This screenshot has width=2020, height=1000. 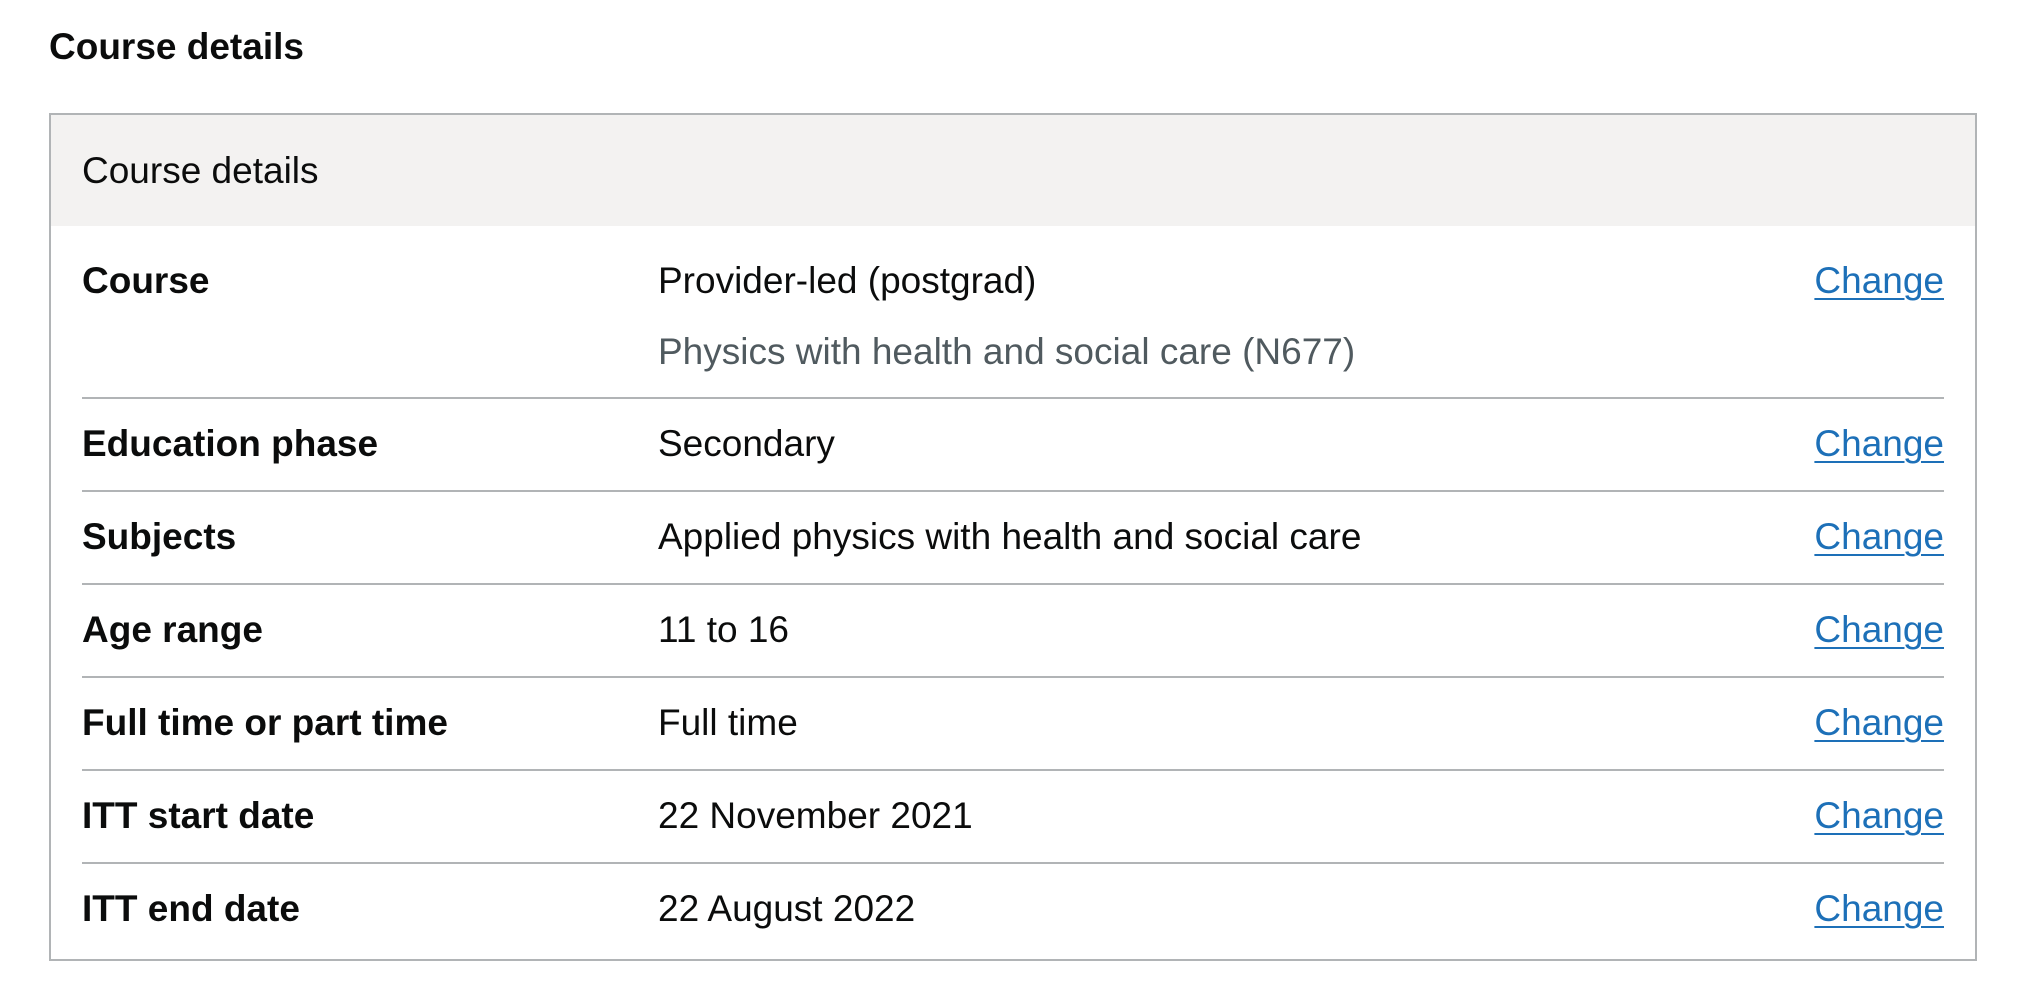 What do you see at coordinates (1879, 723) in the screenshot?
I see `change-study-mode-link: Change` at bounding box center [1879, 723].